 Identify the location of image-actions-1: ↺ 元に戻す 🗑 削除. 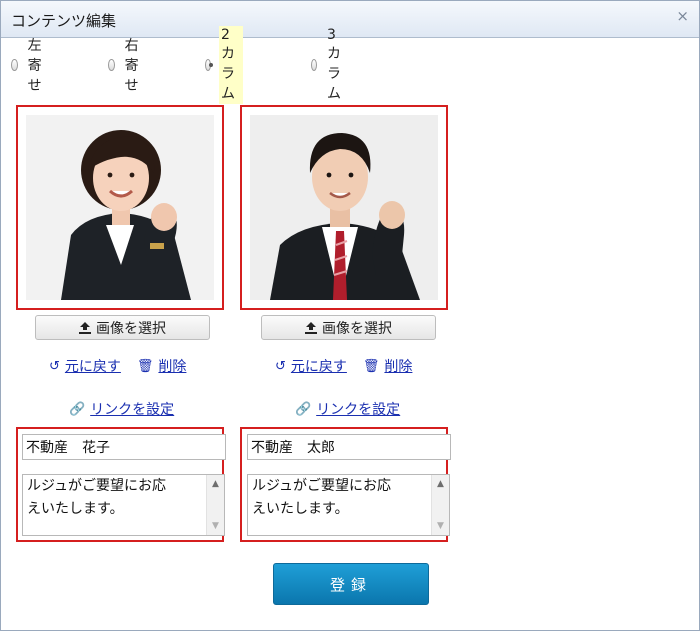
(117, 366).